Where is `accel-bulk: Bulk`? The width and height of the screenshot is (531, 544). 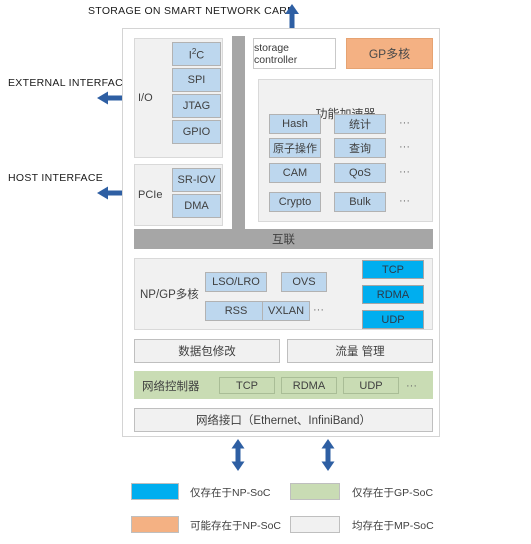 accel-bulk: Bulk is located at coordinates (360, 202).